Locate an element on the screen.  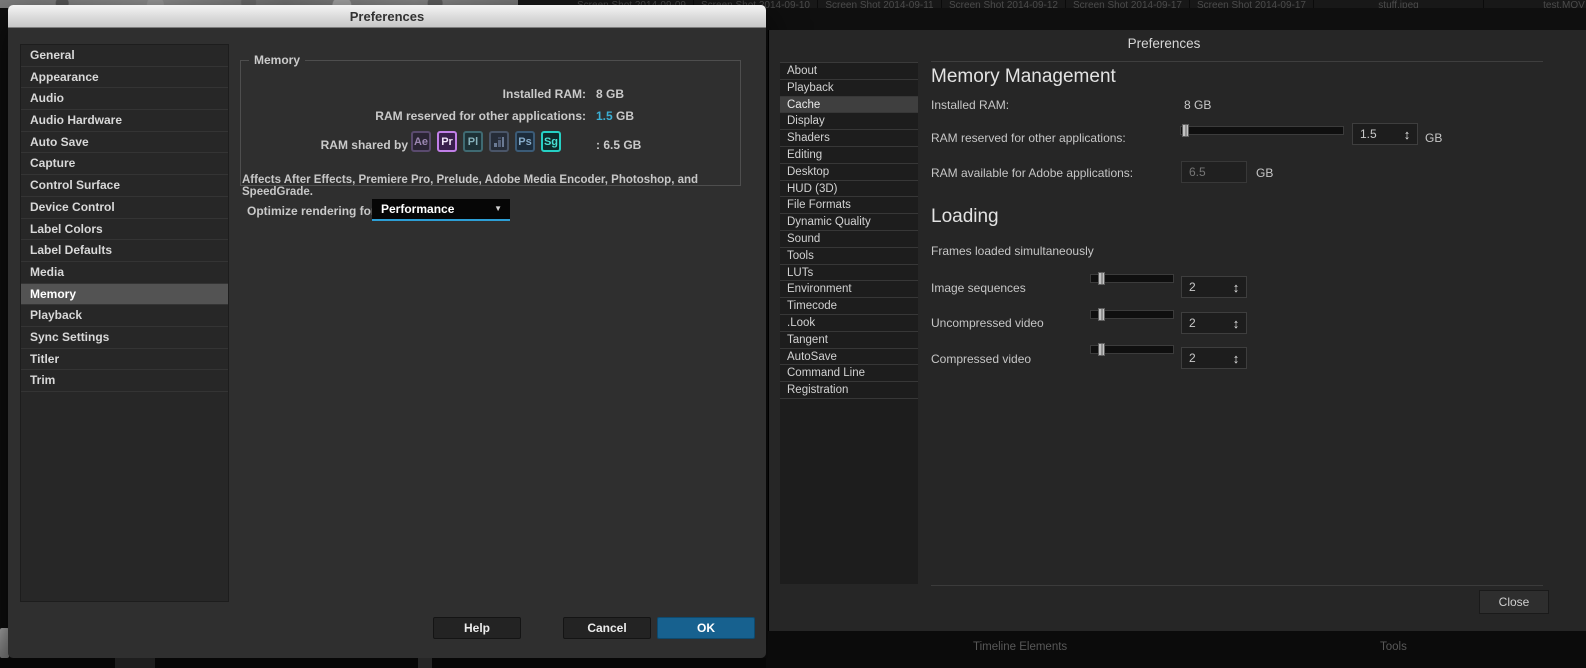
image-sequences-field: ↕ is located at coordinates (1214, 287).